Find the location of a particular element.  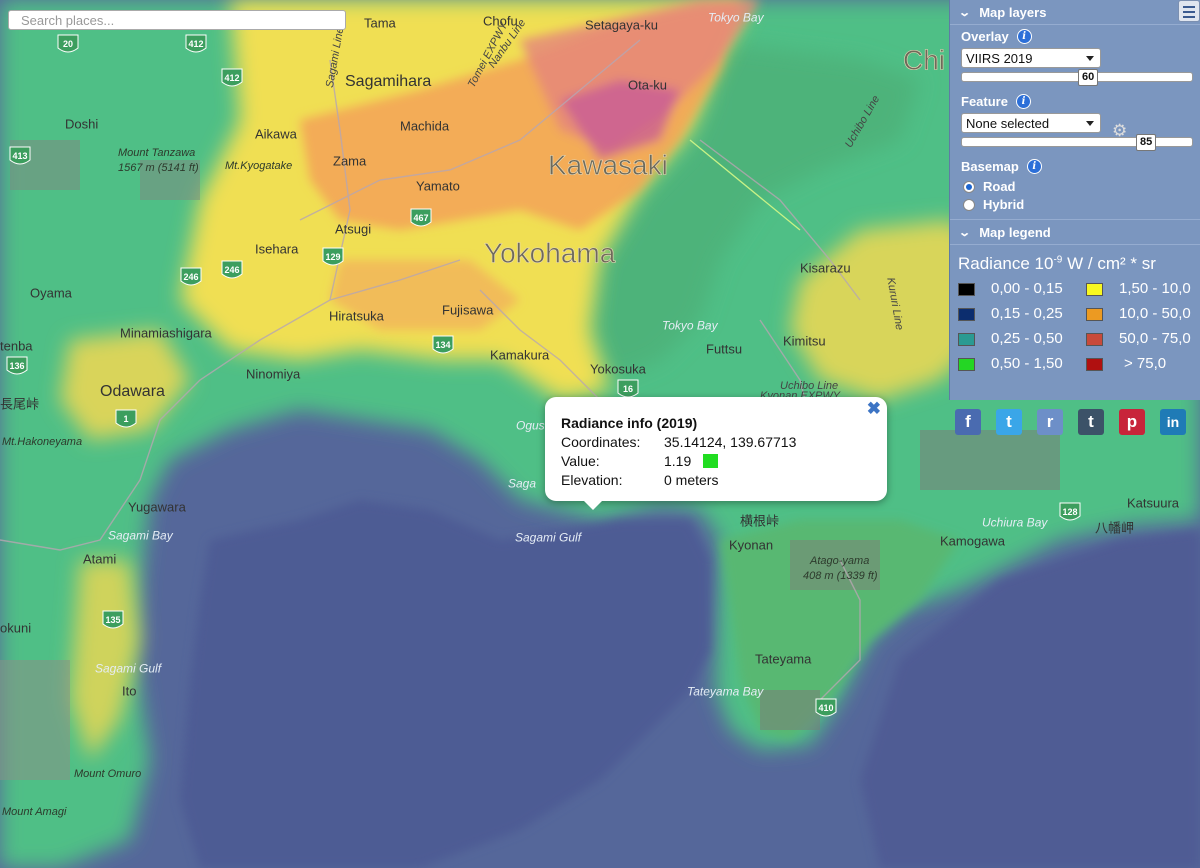

map-place-label: Yamato is located at coordinates (438, 185).